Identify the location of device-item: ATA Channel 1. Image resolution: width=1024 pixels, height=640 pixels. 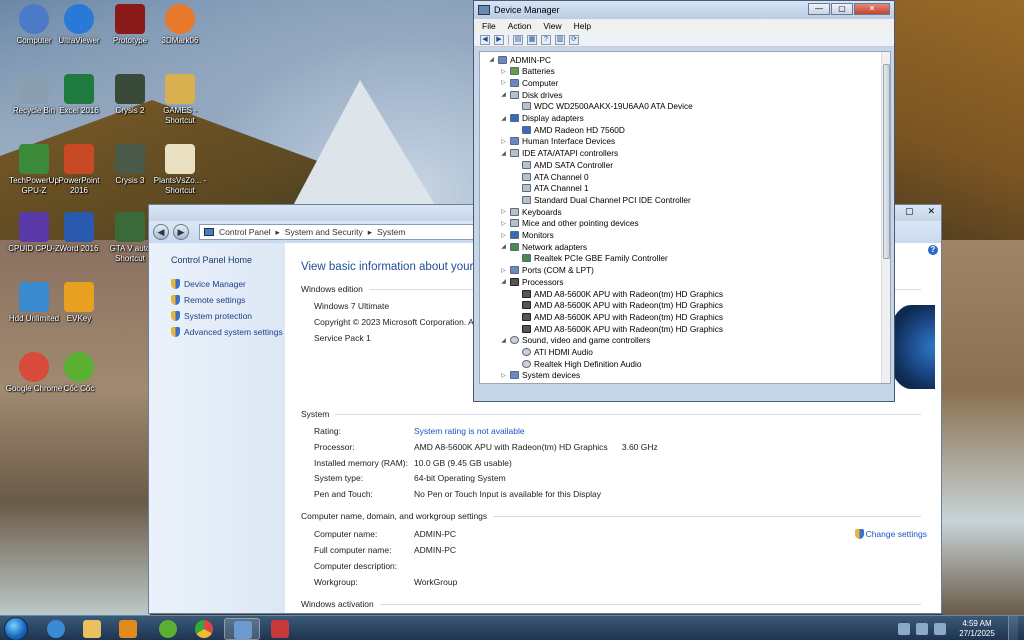
(550, 188).